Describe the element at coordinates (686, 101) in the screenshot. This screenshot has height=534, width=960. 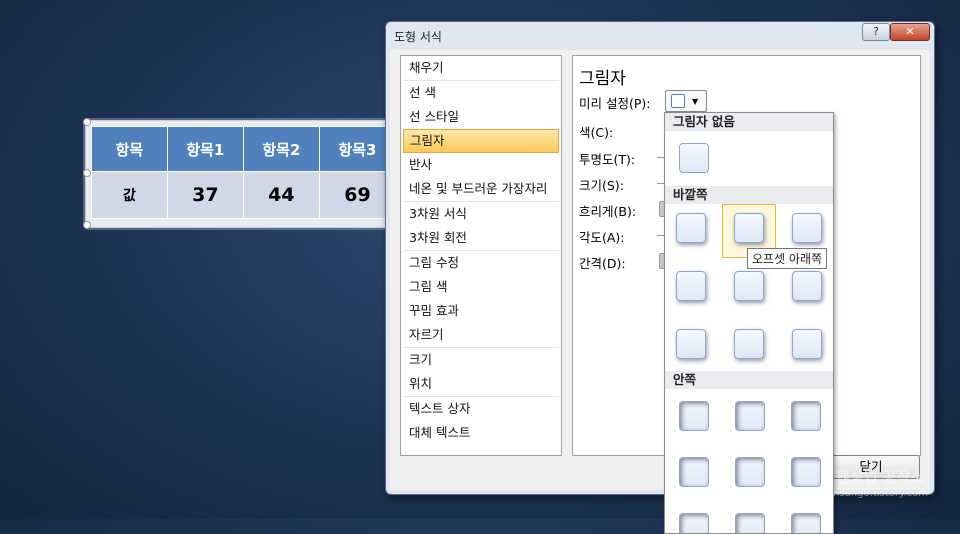
I see `preset-dropdown: ▼` at that location.